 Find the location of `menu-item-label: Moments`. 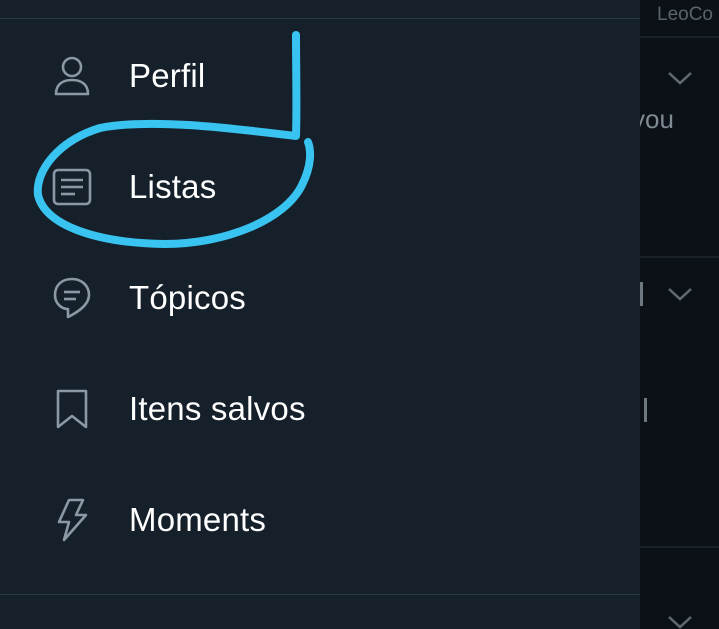

menu-item-label: Moments is located at coordinates (198, 519).